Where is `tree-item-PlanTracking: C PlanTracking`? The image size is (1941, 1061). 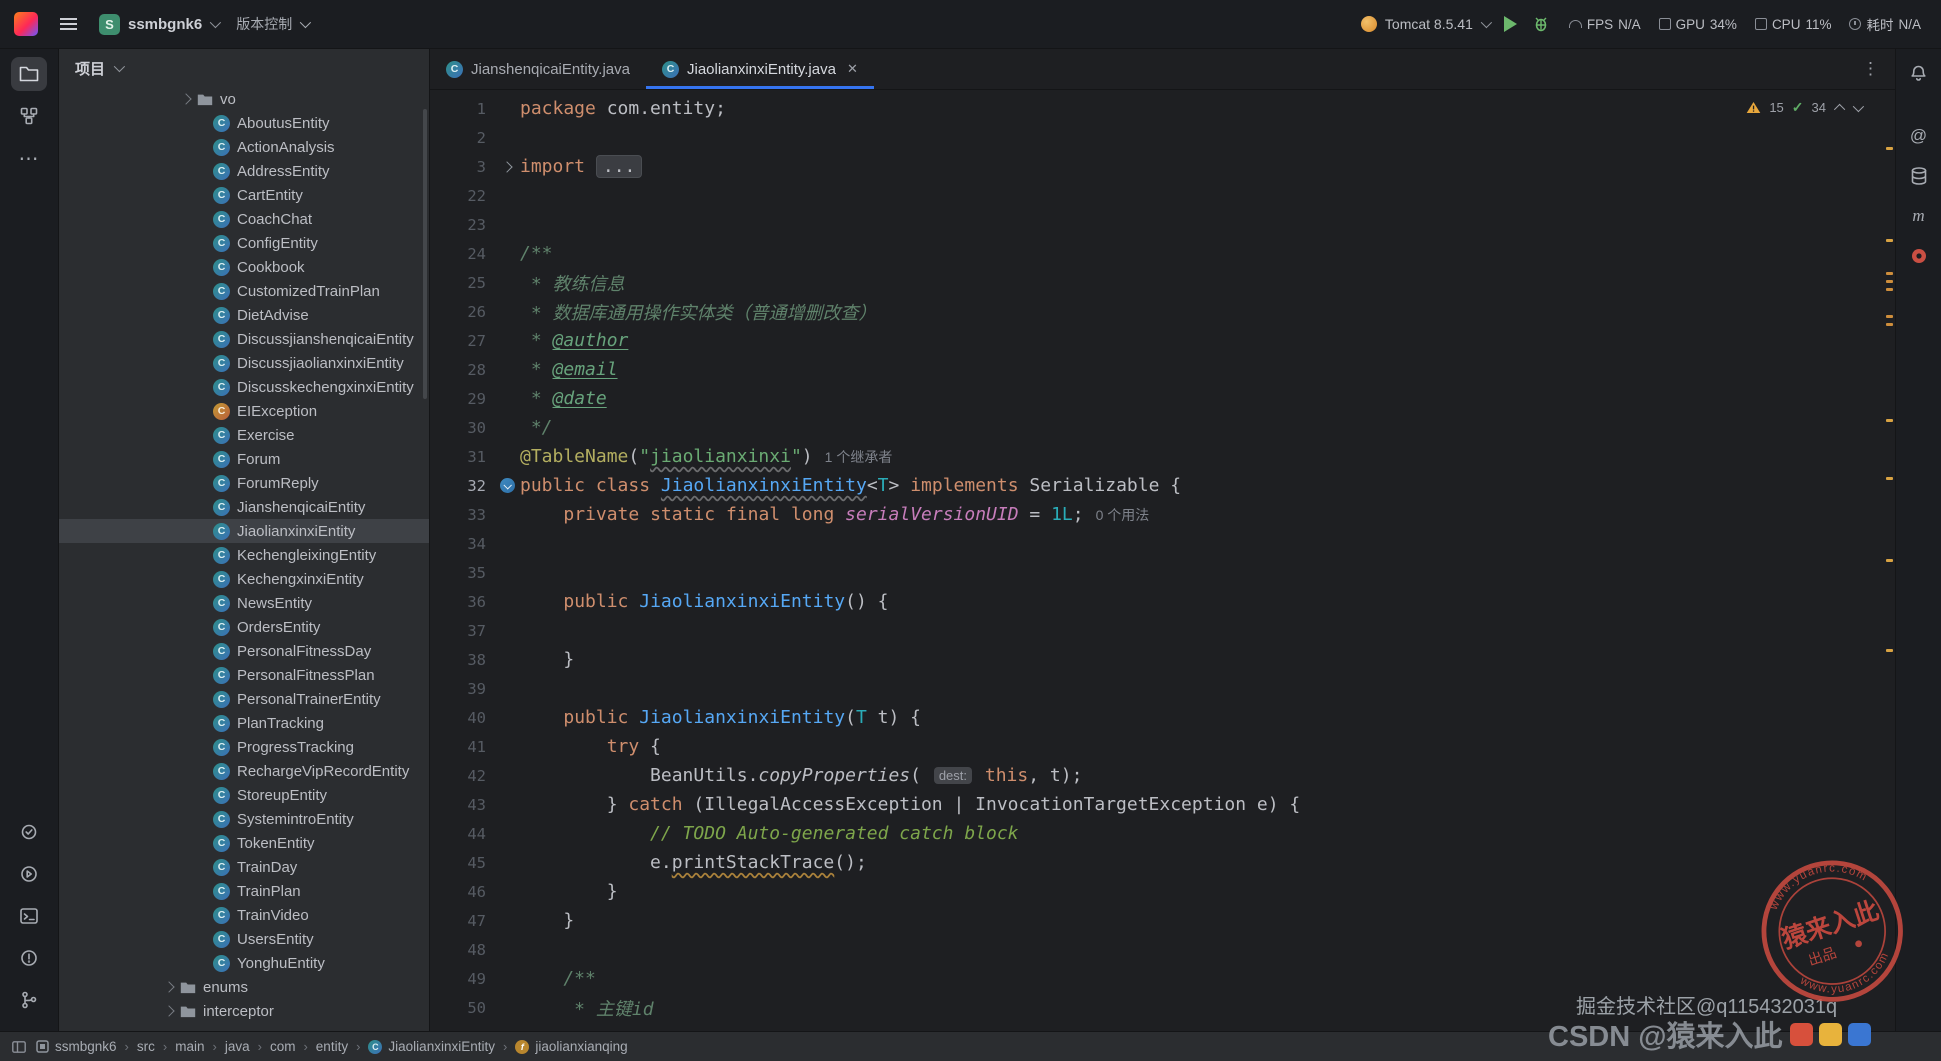
tree-item-PlanTracking: C PlanTracking is located at coordinates (244, 723).